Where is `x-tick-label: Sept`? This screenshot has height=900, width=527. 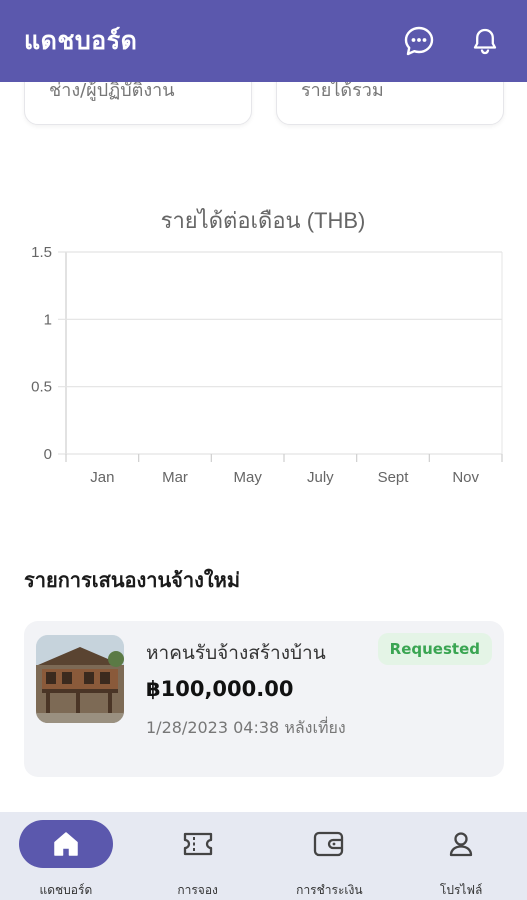
x-tick-label: Sept is located at coordinates (394, 477).